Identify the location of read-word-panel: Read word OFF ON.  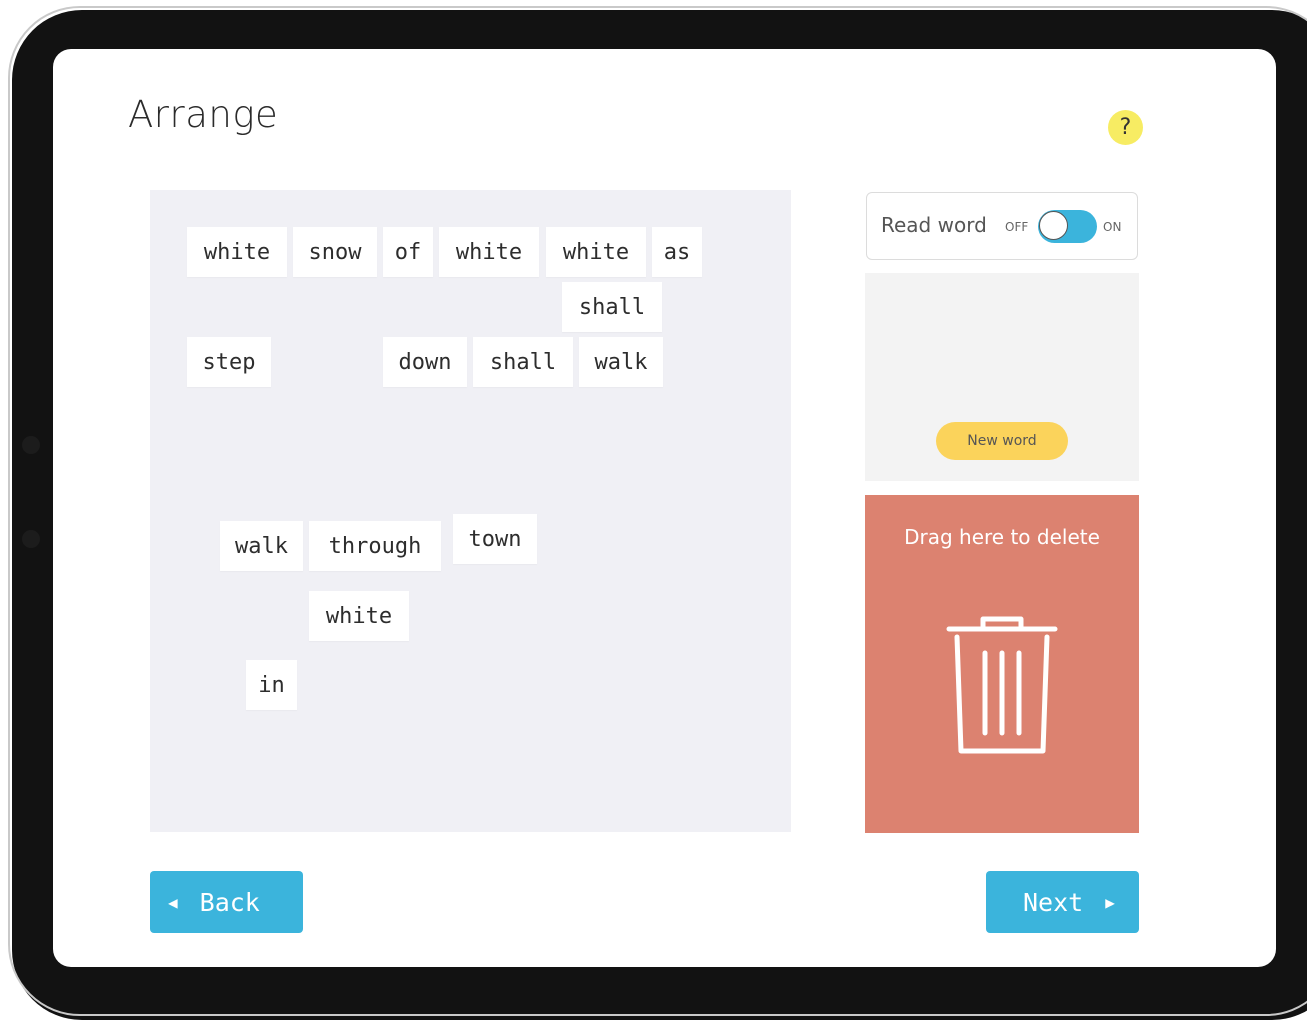
(1002, 226).